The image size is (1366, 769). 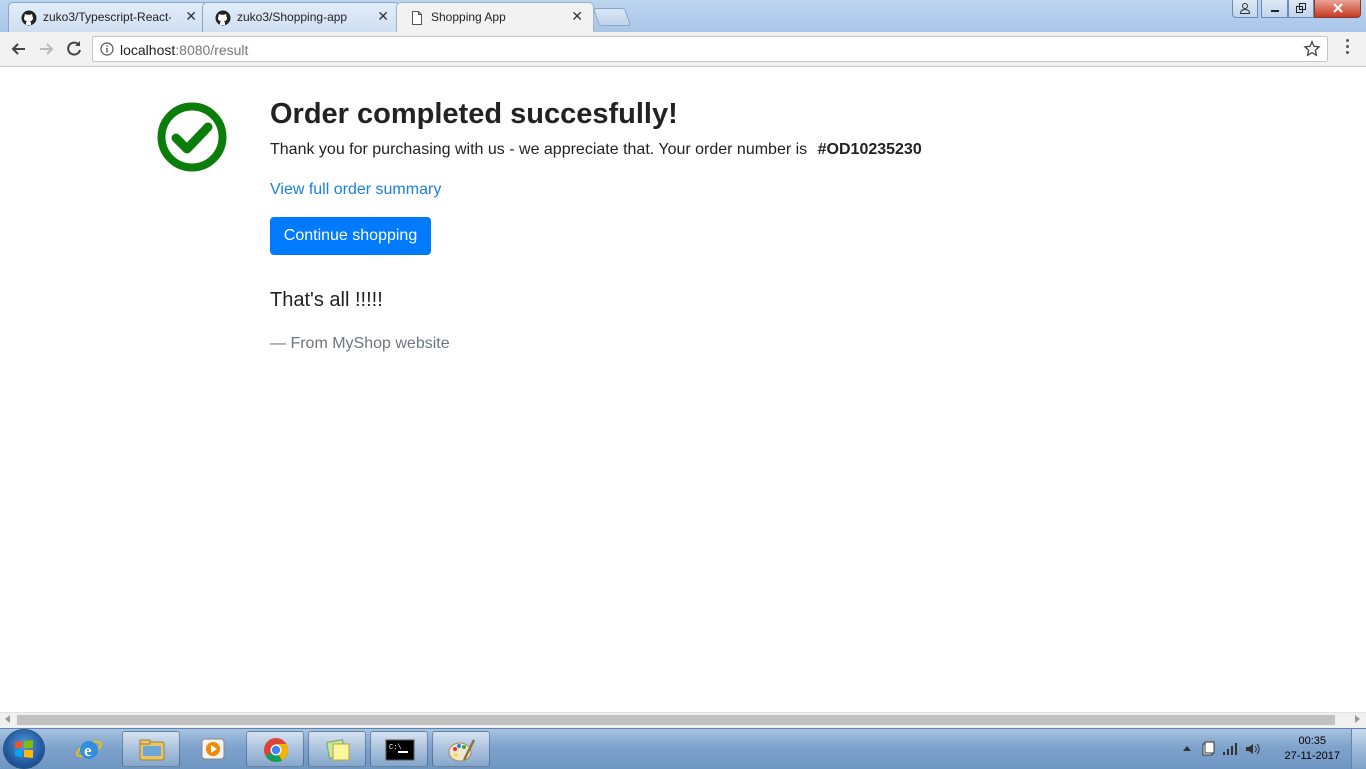 I want to click on windows-taskbar: e C:\ 00:35 27-11-2017, so click(x=683, y=748).